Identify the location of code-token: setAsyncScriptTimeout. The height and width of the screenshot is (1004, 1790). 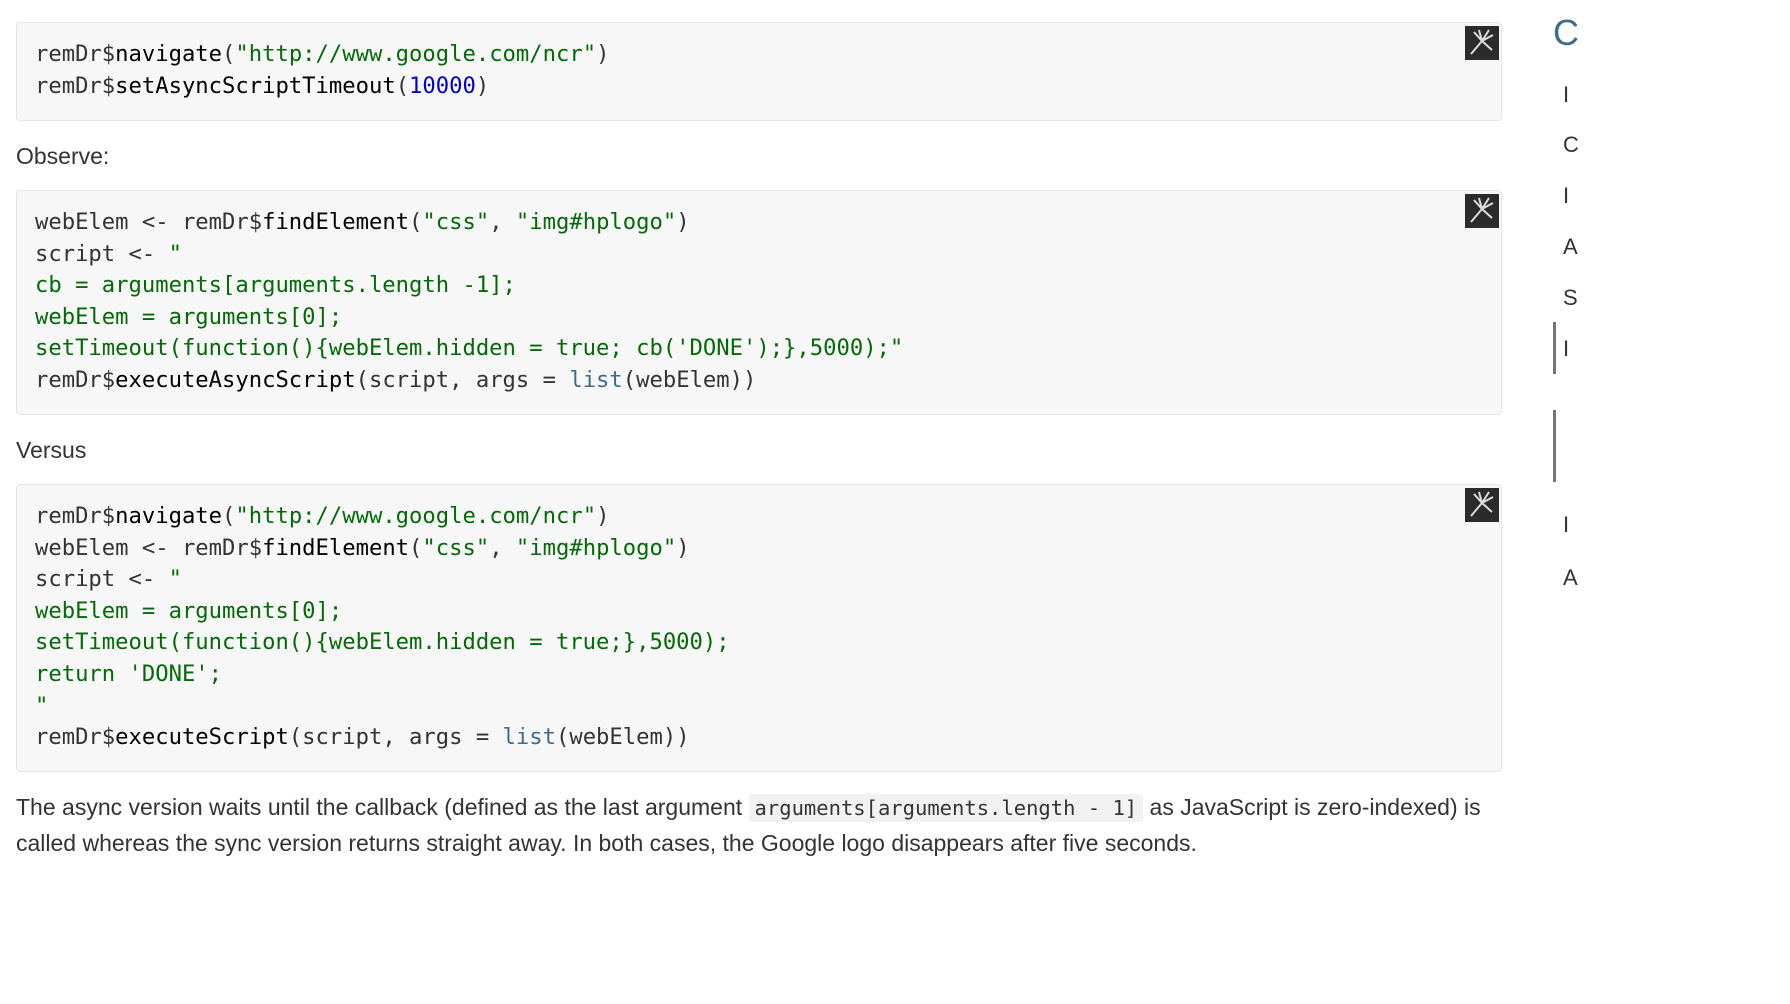
(255, 85).